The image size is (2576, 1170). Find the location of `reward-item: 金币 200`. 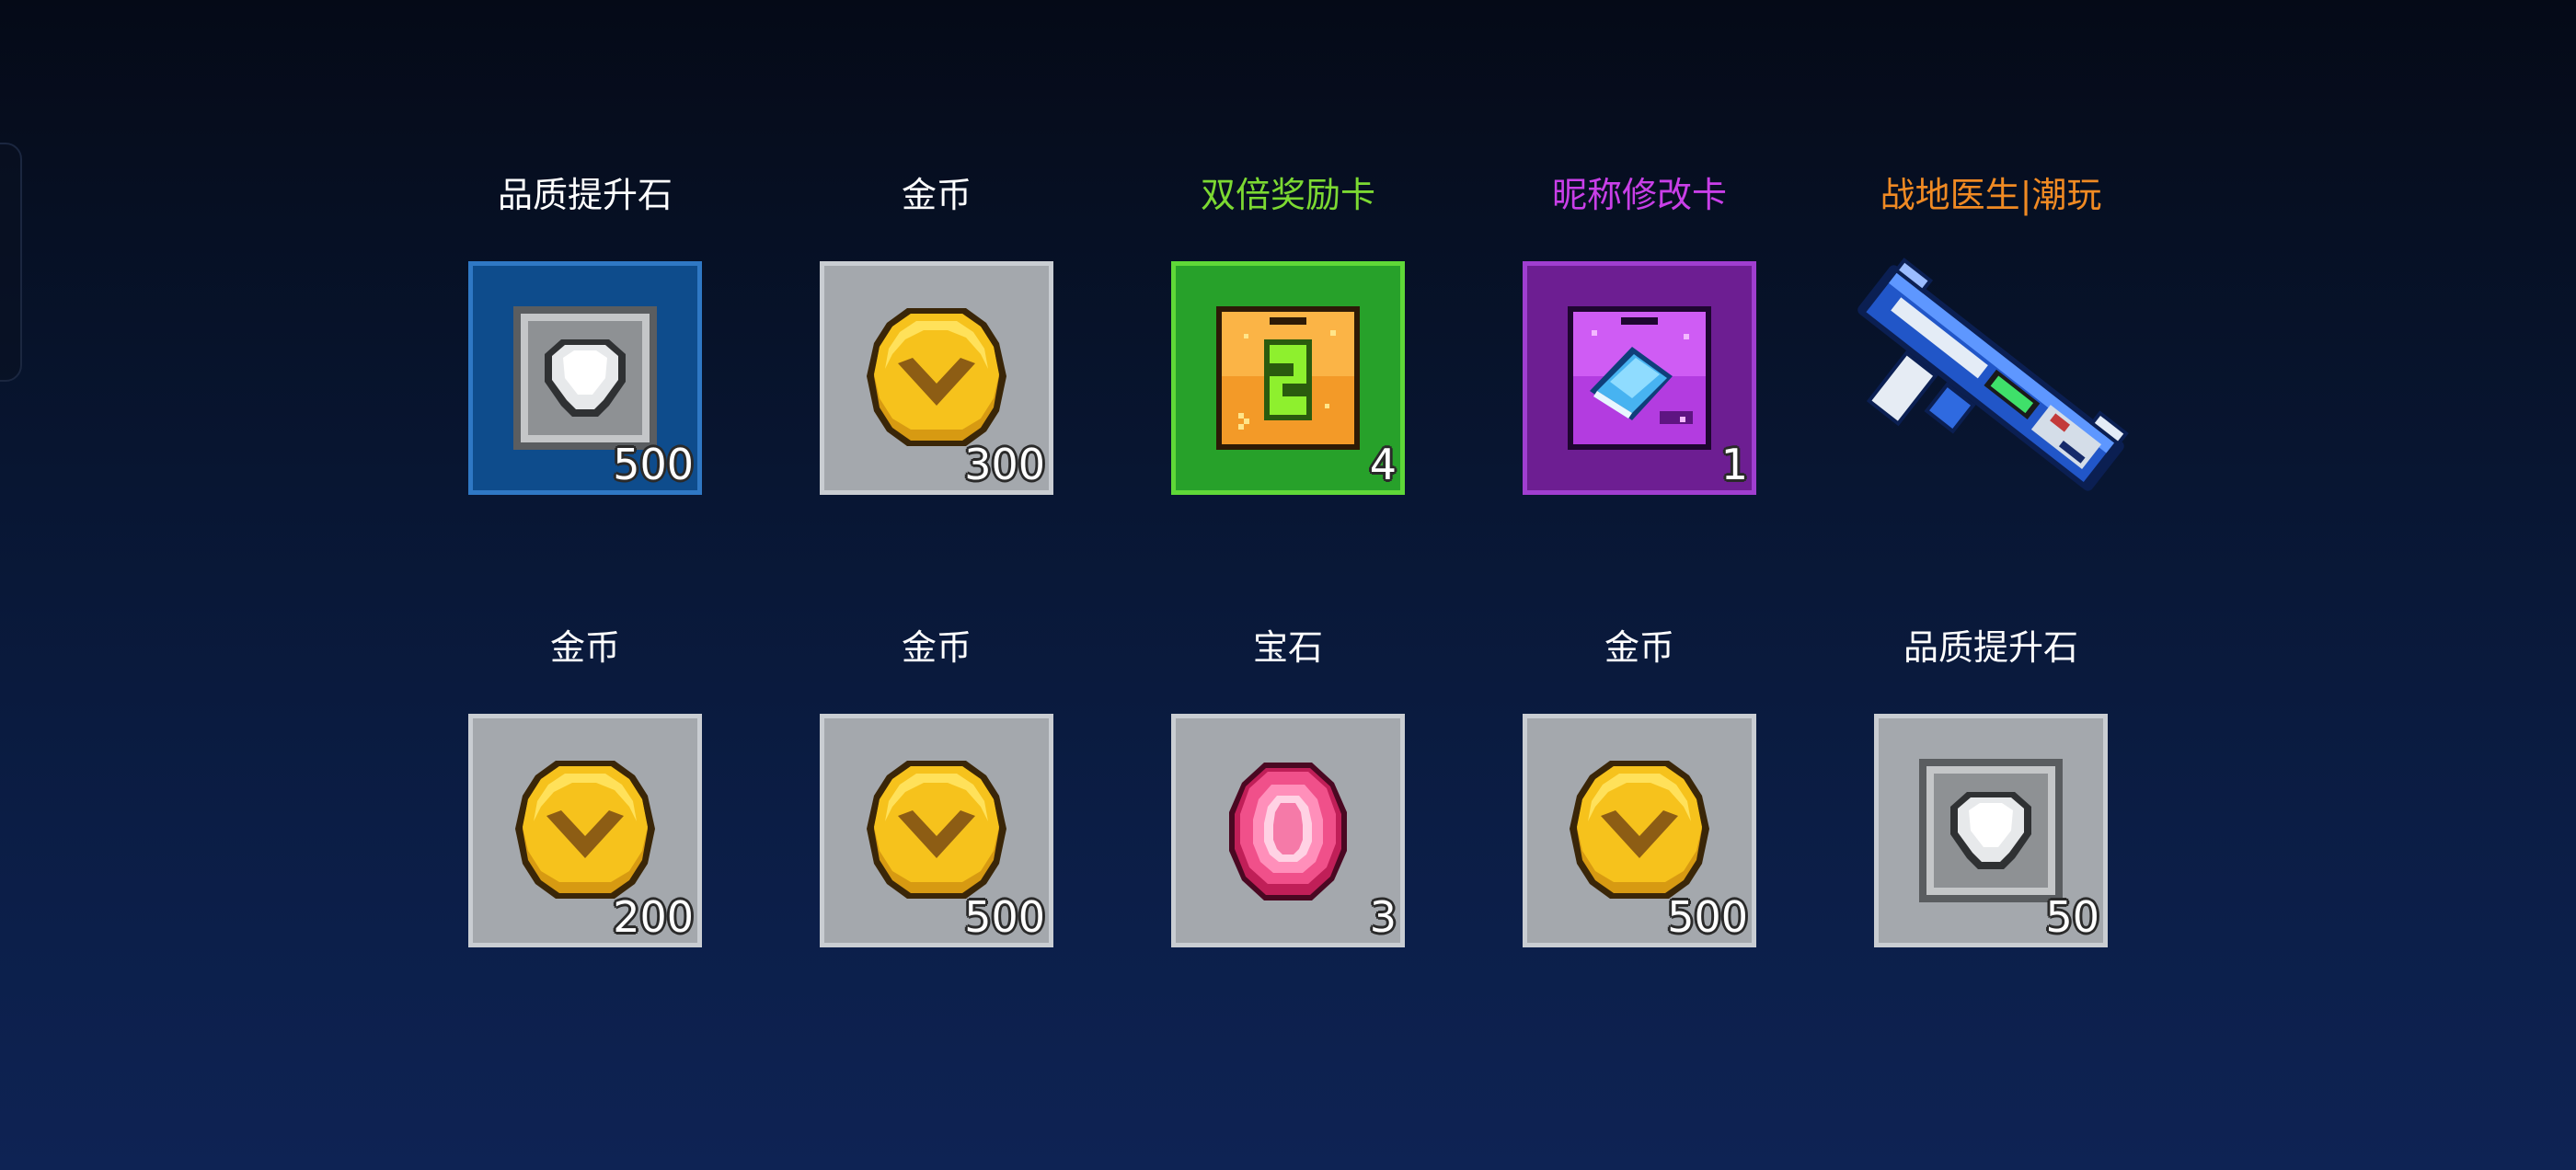

reward-item: 金币 200 is located at coordinates (585, 700).